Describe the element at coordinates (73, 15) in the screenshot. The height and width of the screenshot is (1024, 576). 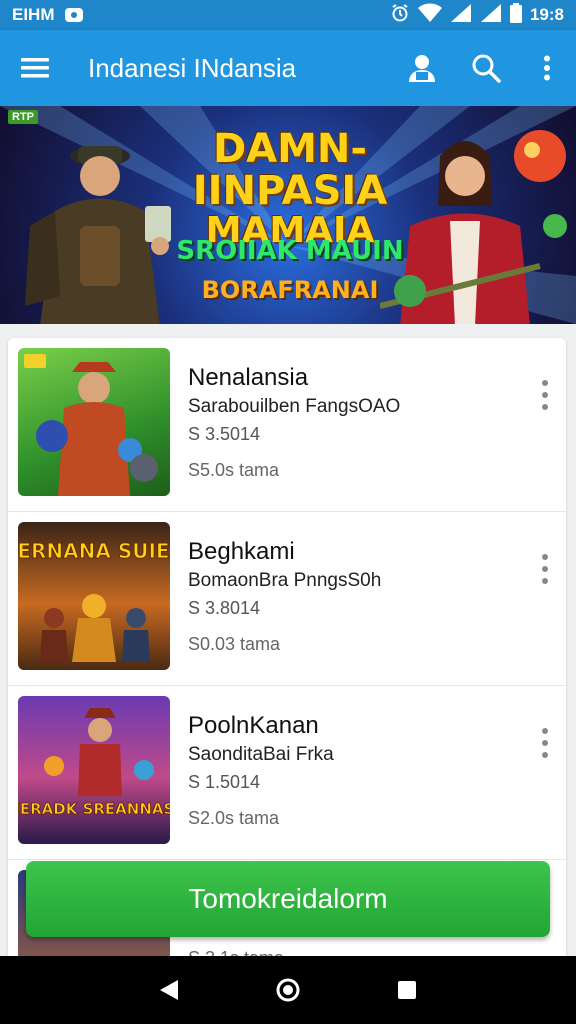
I see `notification-icon` at that location.